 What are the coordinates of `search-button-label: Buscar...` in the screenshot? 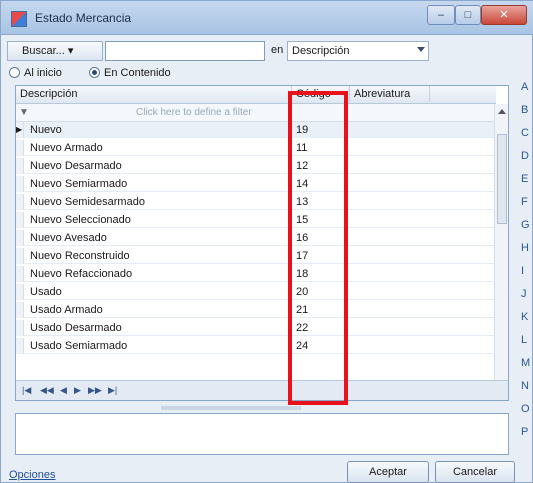 It's located at (43, 51).